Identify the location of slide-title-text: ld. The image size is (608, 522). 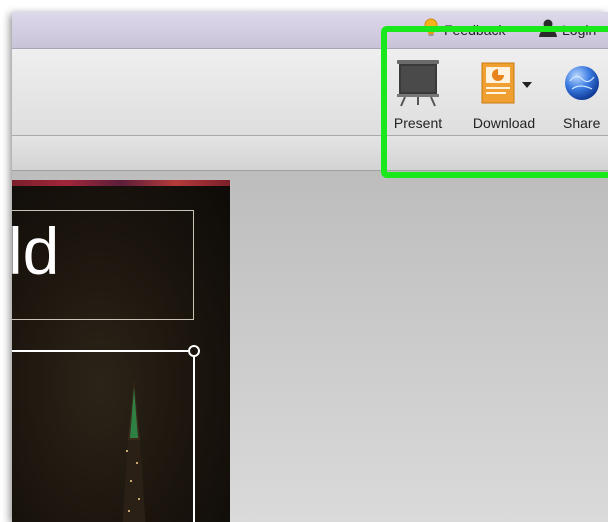
(35, 251).